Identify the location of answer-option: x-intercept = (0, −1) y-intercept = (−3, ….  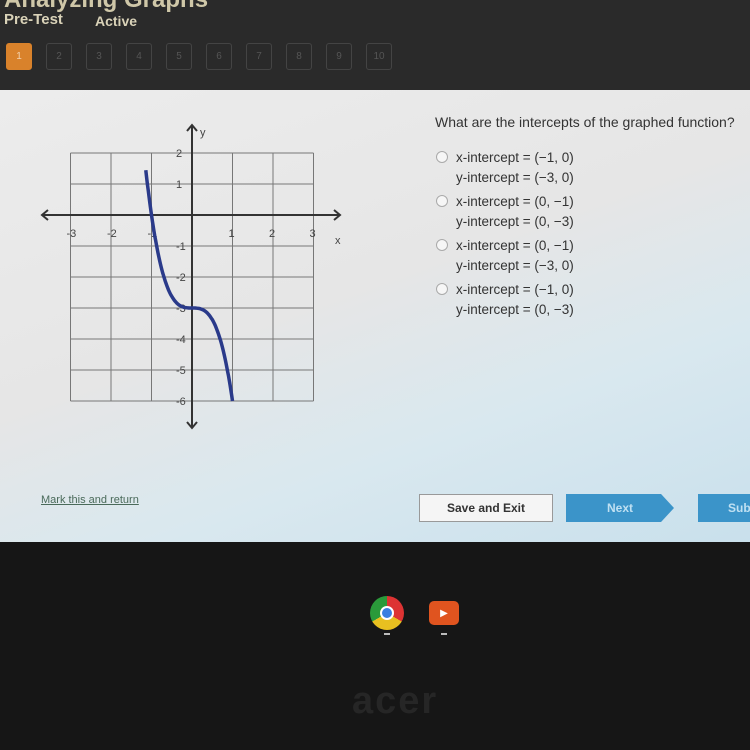
(505, 256).